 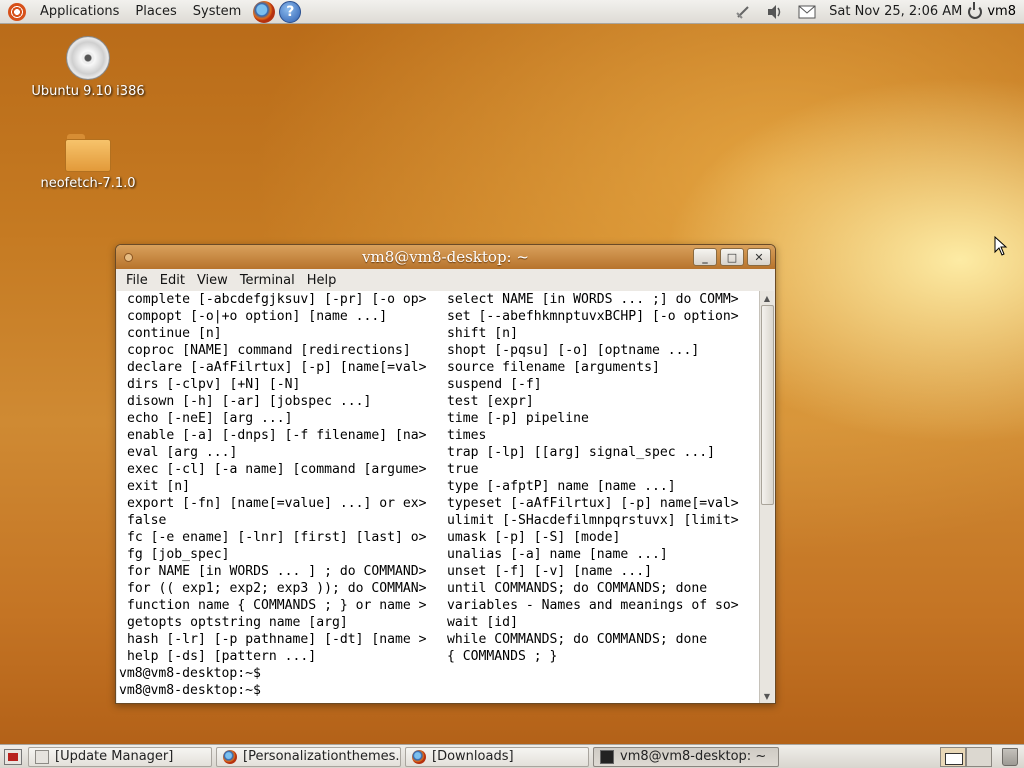 What do you see at coordinates (1010, 756) in the screenshot?
I see `trash-icon` at bounding box center [1010, 756].